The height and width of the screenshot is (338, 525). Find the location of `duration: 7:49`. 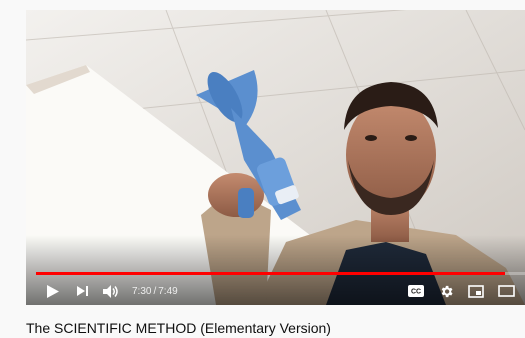

duration: 7:49 is located at coordinates (168, 291).